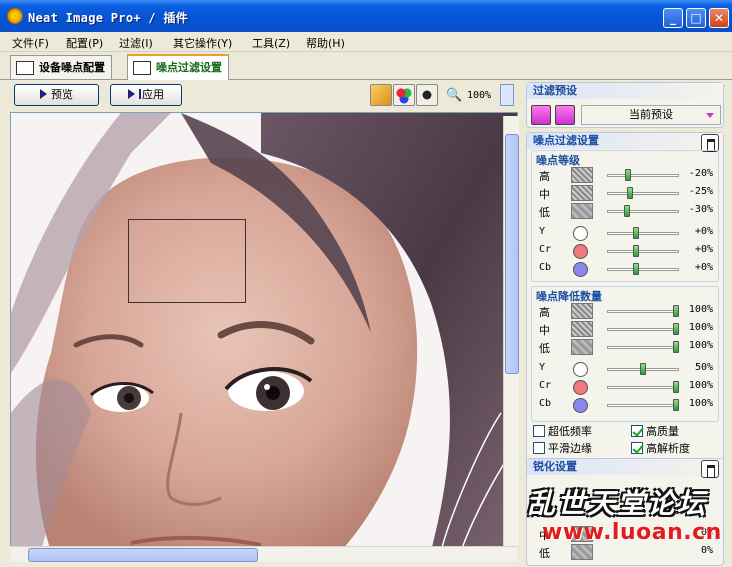 Image resolution: width=732 pixels, height=567 pixels. What do you see at coordinates (696, 18) in the screenshot?
I see `maximize-button: □` at bounding box center [696, 18].